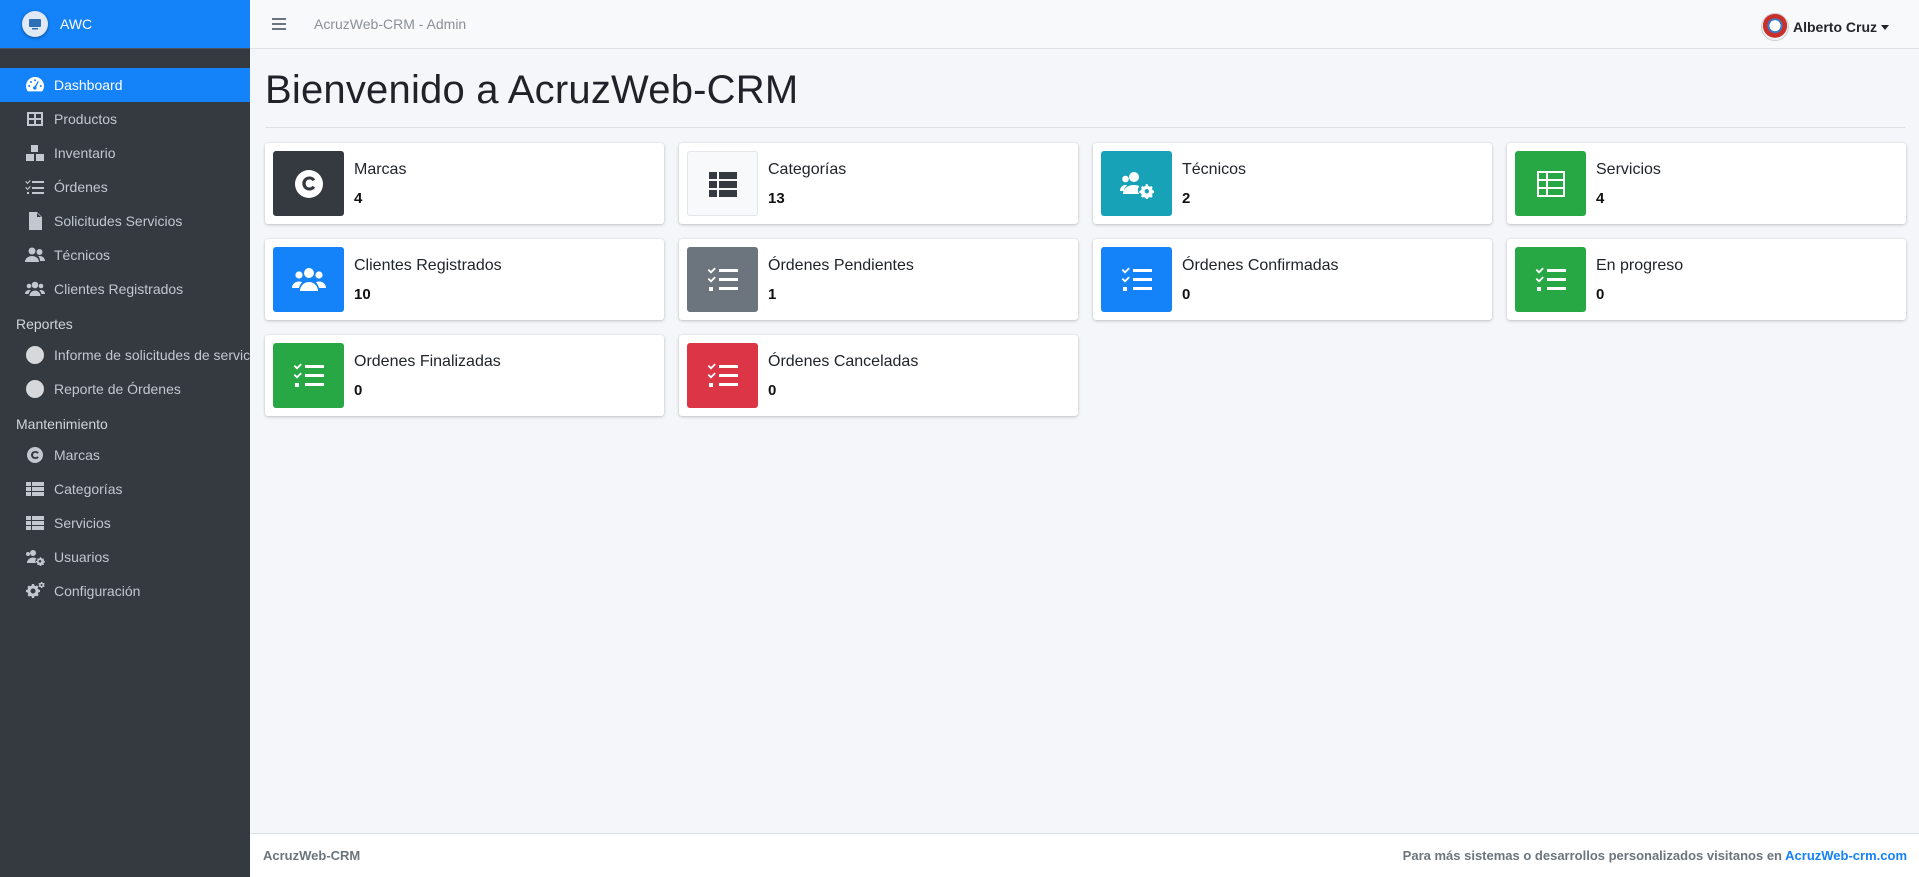 Image resolution: width=1919 pixels, height=877 pixels. Describe the element at coordinates (34, 187) in the screenshot. I see `list-check-icon` at that location.